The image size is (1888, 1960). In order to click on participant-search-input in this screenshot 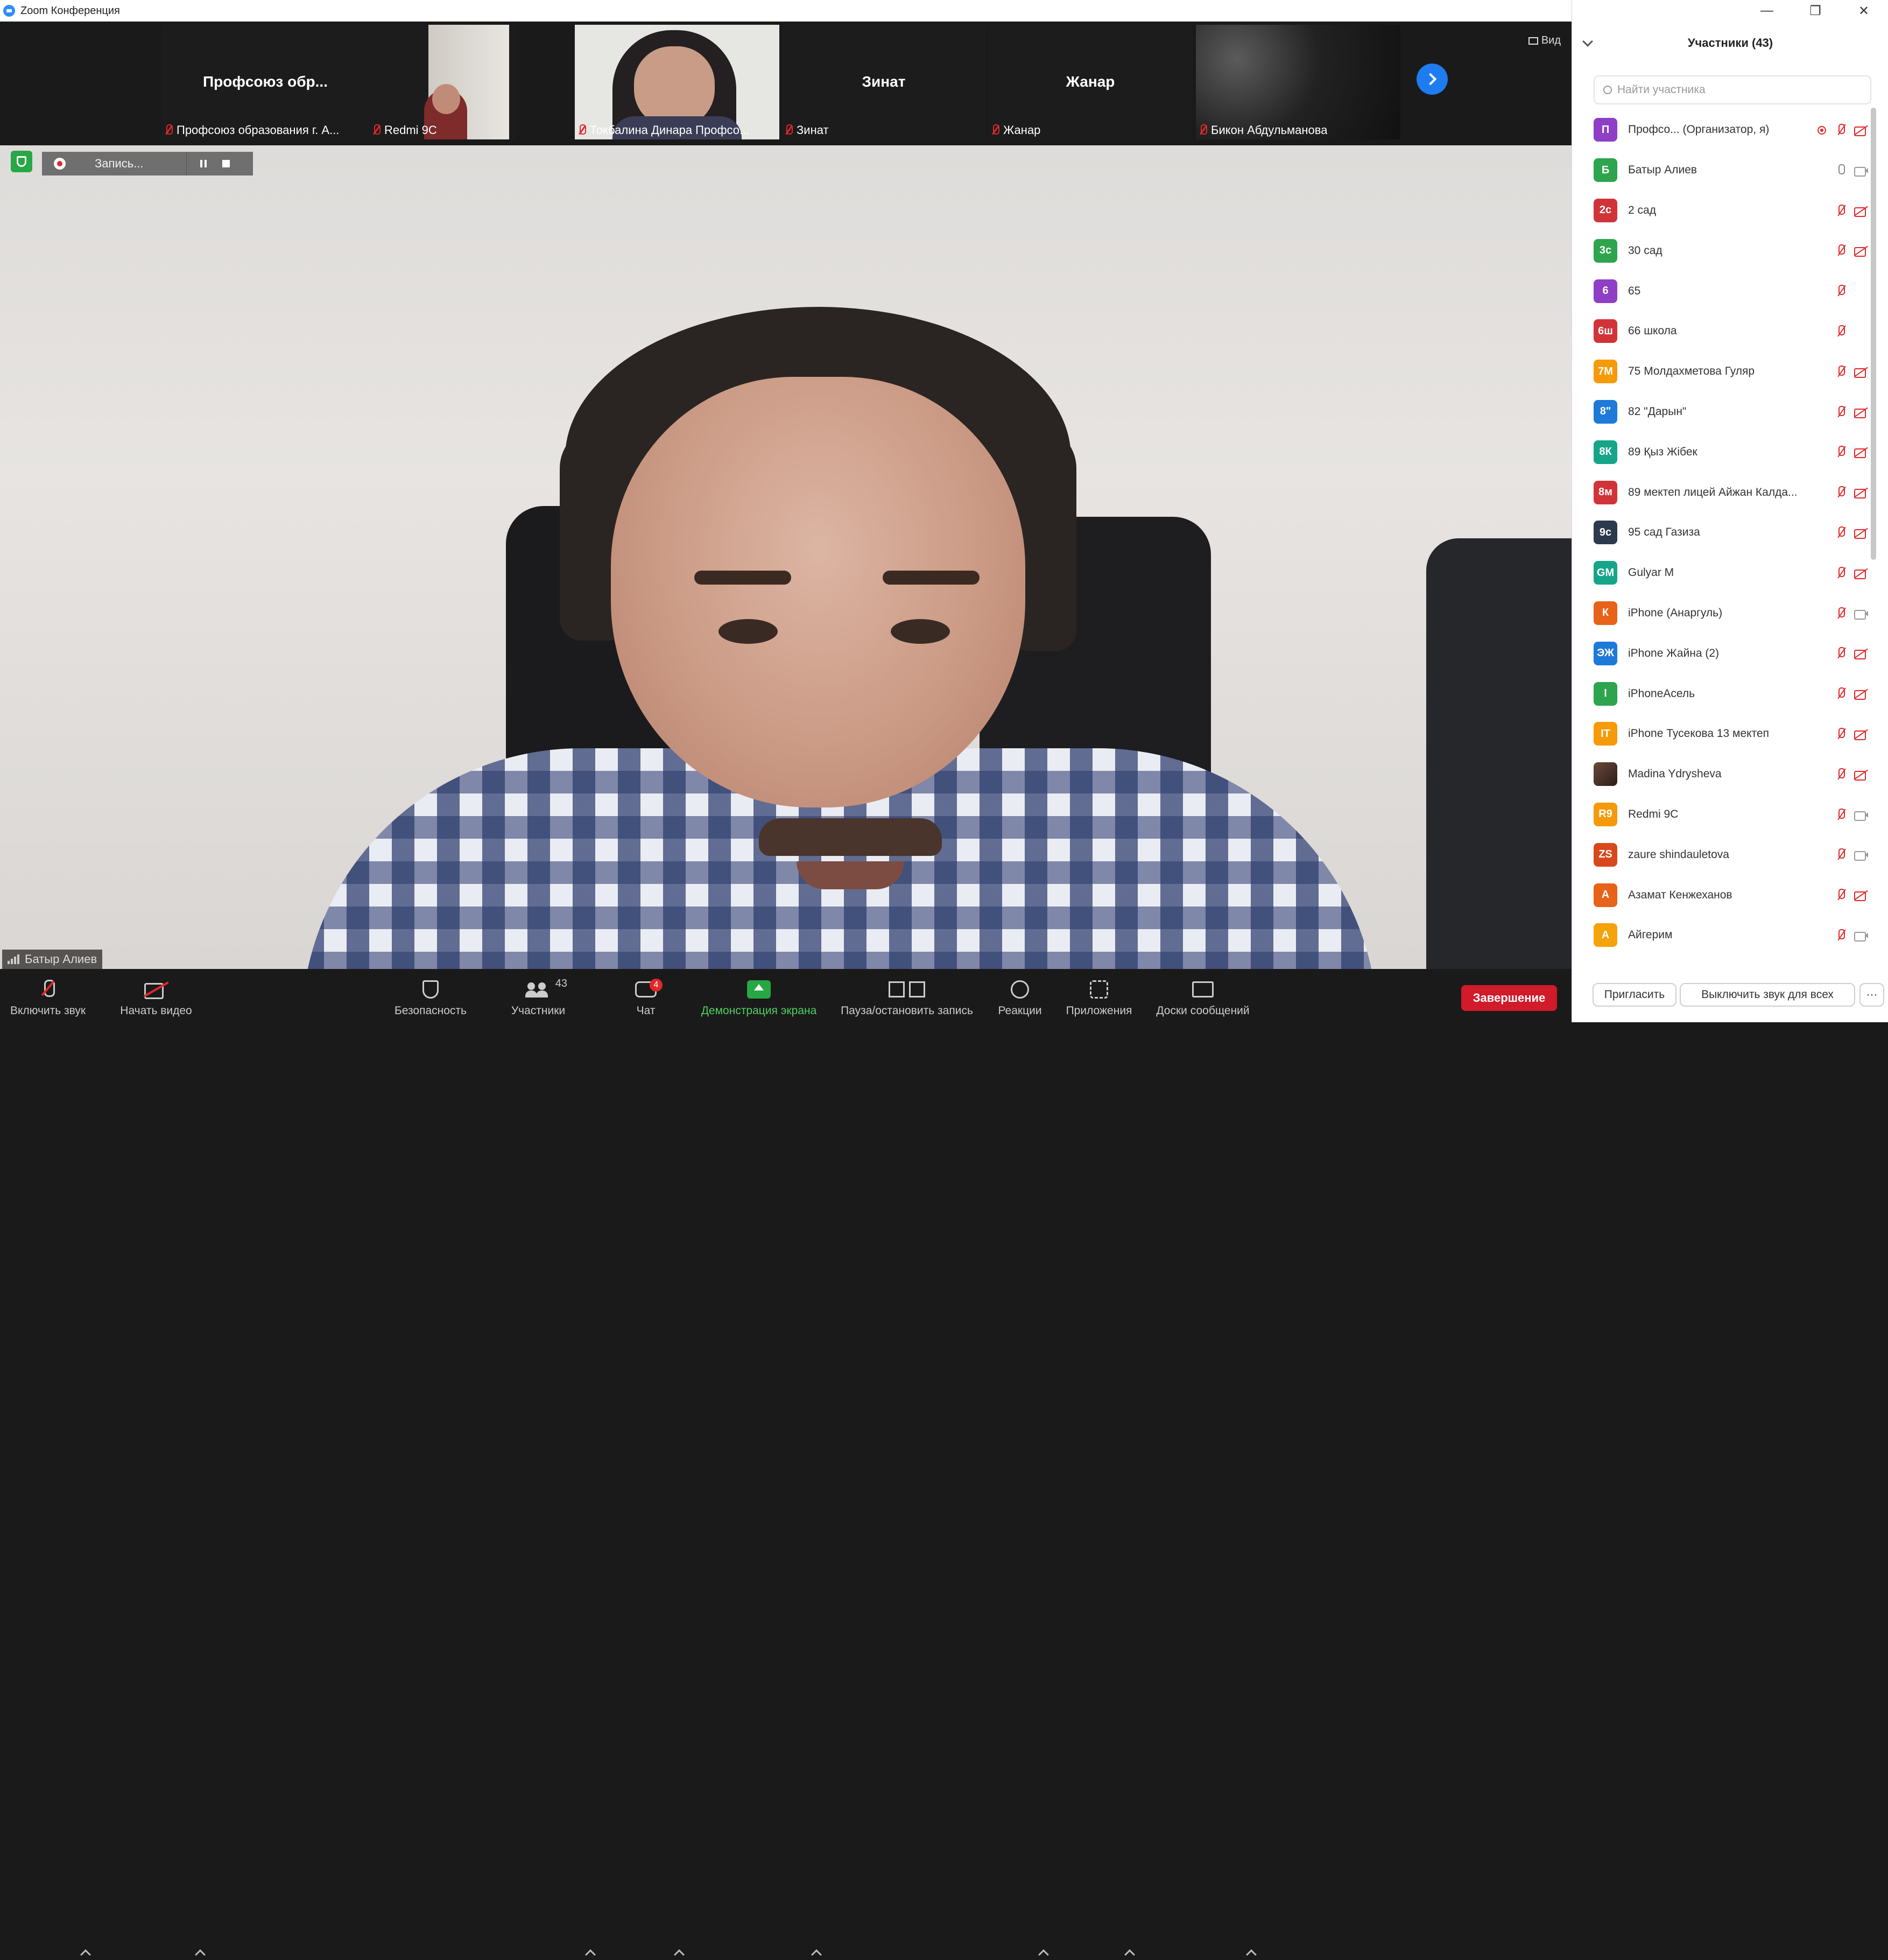, I will do `click(1736, 89)`.